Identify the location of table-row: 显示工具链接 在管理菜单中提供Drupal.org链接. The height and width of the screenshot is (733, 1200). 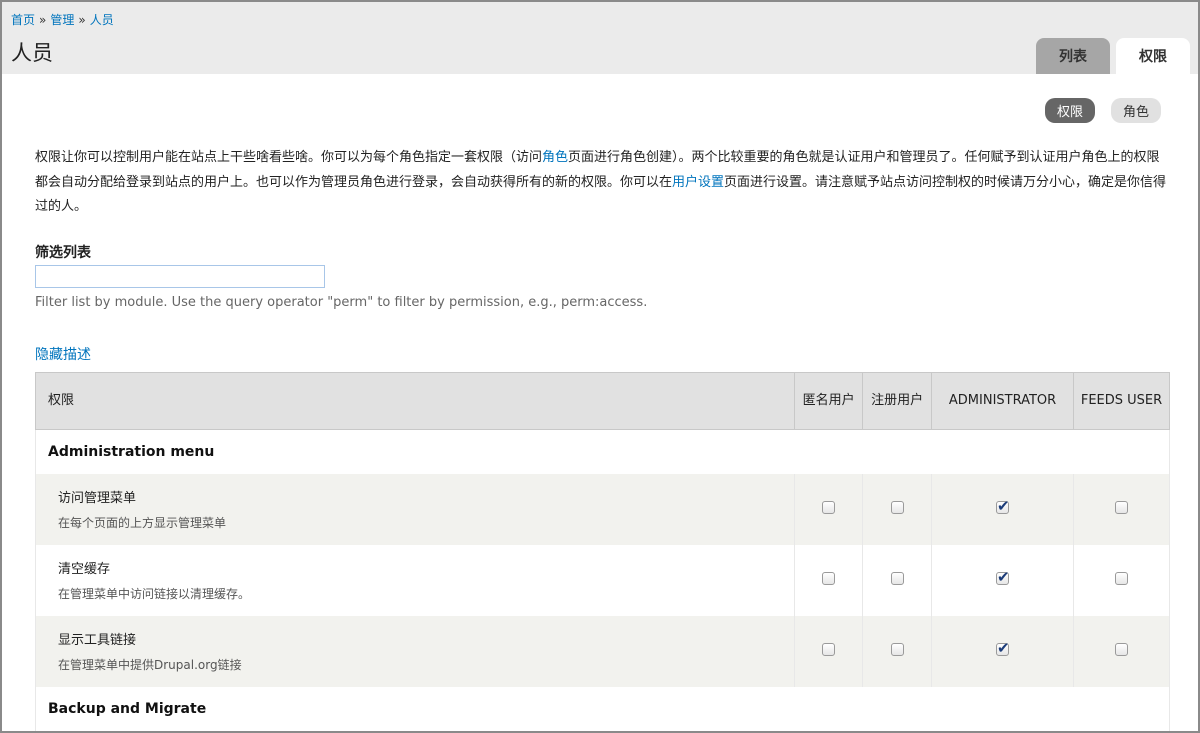
(602, 651).